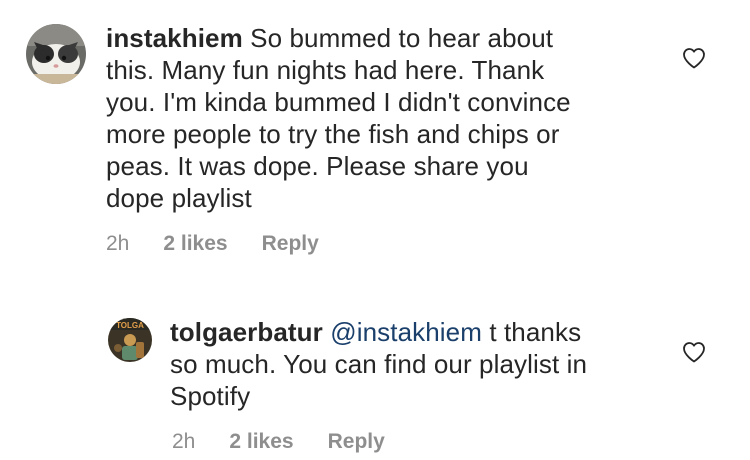 This screenshot has width=750, height=460. What do you see at coordinates (130, 325) in the screenshot?
I see `avatar-label: TOLGA` at bounding box center [130, 325].